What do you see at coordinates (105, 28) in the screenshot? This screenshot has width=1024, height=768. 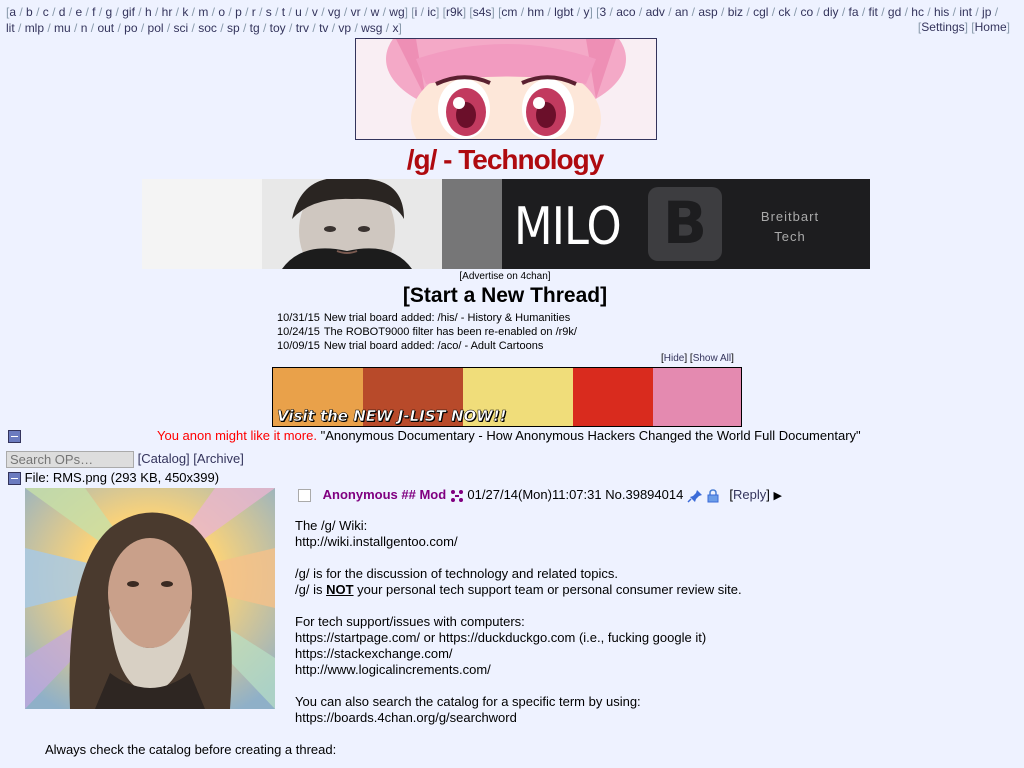 I see `board-link-out: out` at bounding box center [105, 28].